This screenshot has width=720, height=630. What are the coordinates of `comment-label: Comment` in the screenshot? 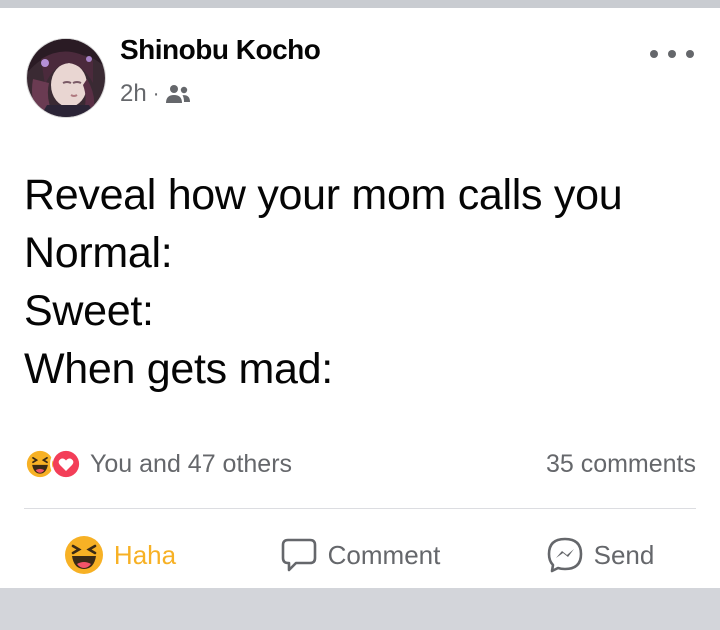 It's located at (384, 554).